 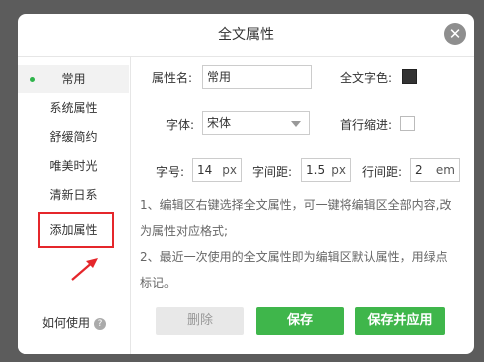 I want to click on letter-spacing-label: 字间距:, so click(x=272, y=172).